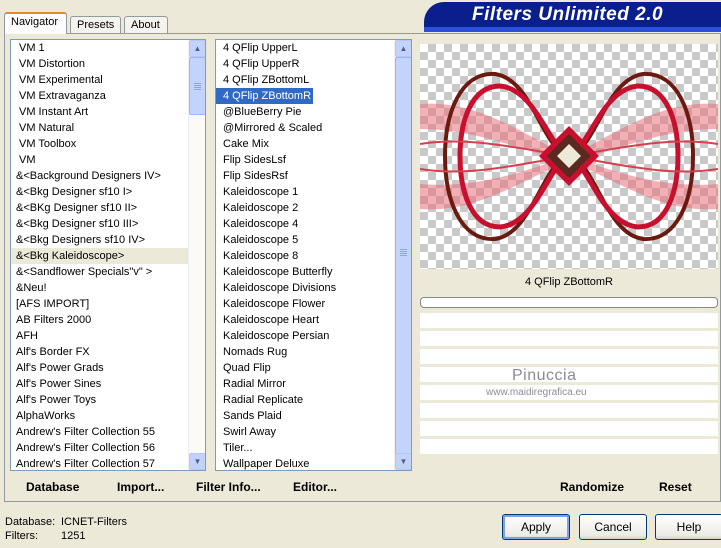 The image size is (721, 548). I want to click on randomize-link: Randomize, so click(592, 487).